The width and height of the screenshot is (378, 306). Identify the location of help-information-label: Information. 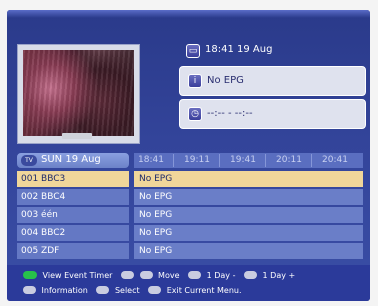
(64, 290).